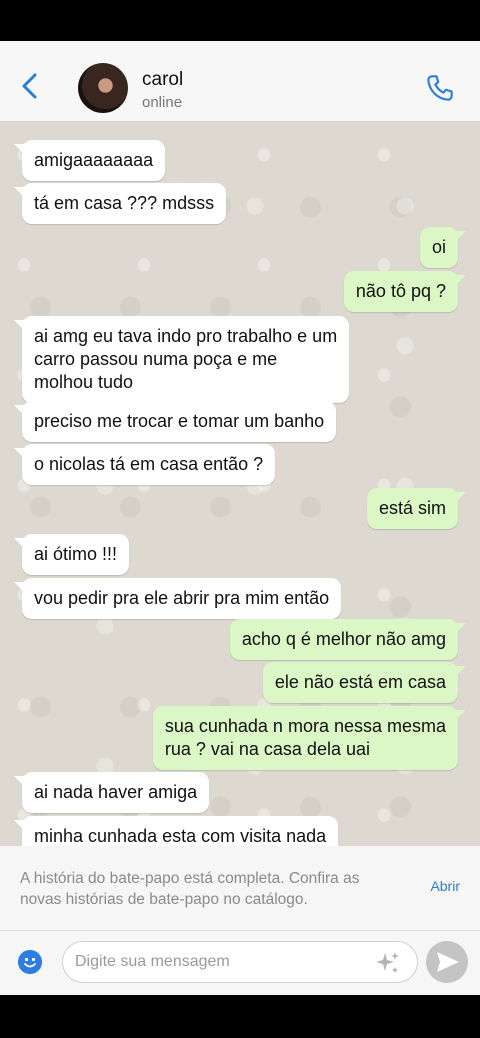 This screenshot has height=1038, width=480. I want to click on message-outgoing: está sim, so click(416, 508).